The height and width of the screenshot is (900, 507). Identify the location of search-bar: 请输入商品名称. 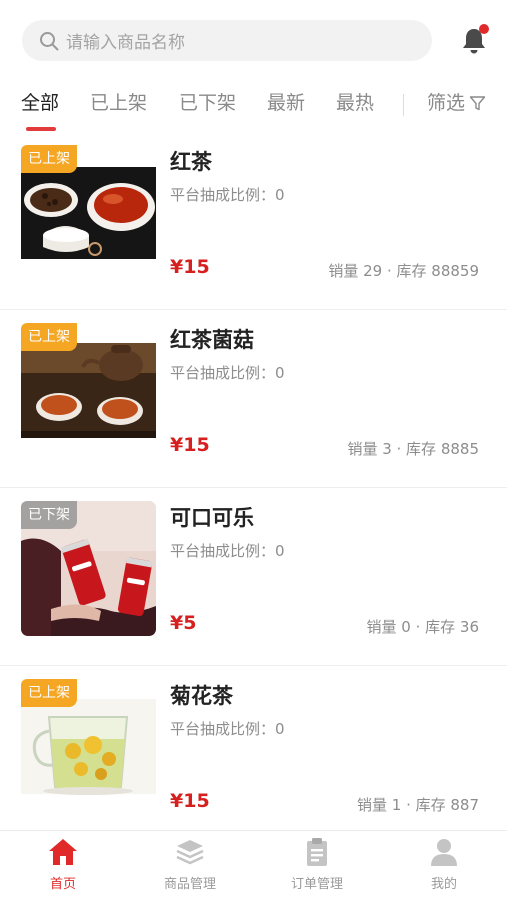
(227, 40).